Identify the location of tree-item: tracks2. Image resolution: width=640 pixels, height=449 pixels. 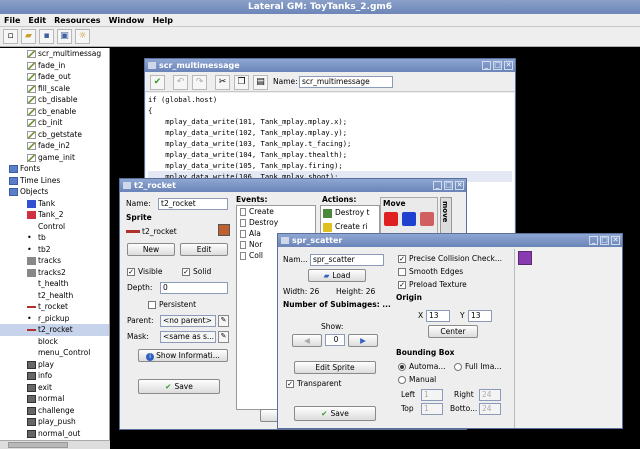
(54, 273).